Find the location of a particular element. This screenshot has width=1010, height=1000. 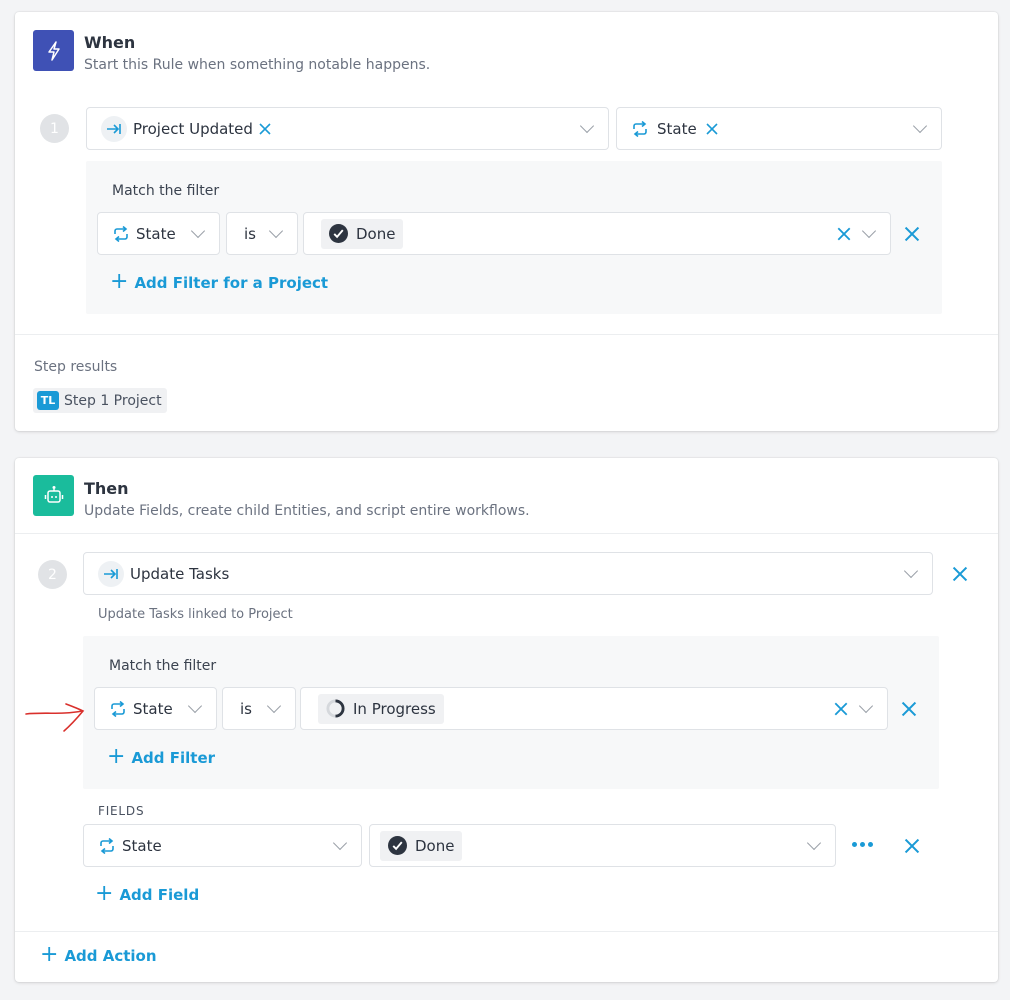

trigger-label: Project Updated is located at coordinates (193, 128).